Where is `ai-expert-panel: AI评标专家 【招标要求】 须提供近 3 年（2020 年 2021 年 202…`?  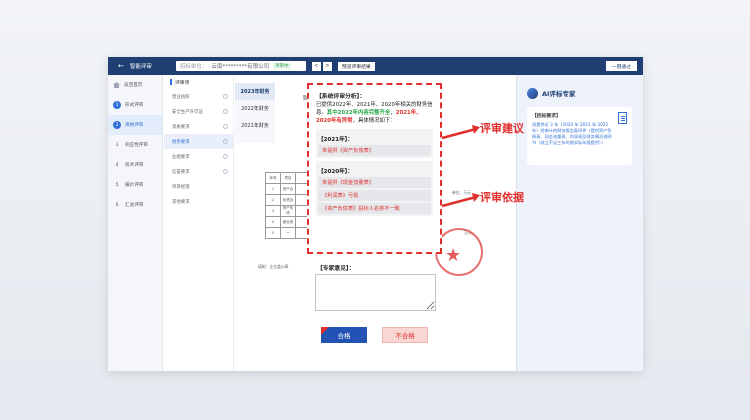 ai-expert-panel: AI评标专家 【招标要求】 须提供近 3 年（2020 年 2021 年 202… is located at coordinates (579, 223).